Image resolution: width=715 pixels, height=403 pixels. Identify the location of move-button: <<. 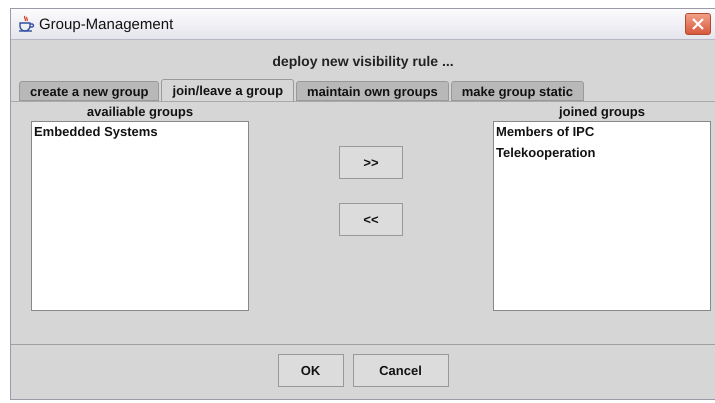
(371, 219).